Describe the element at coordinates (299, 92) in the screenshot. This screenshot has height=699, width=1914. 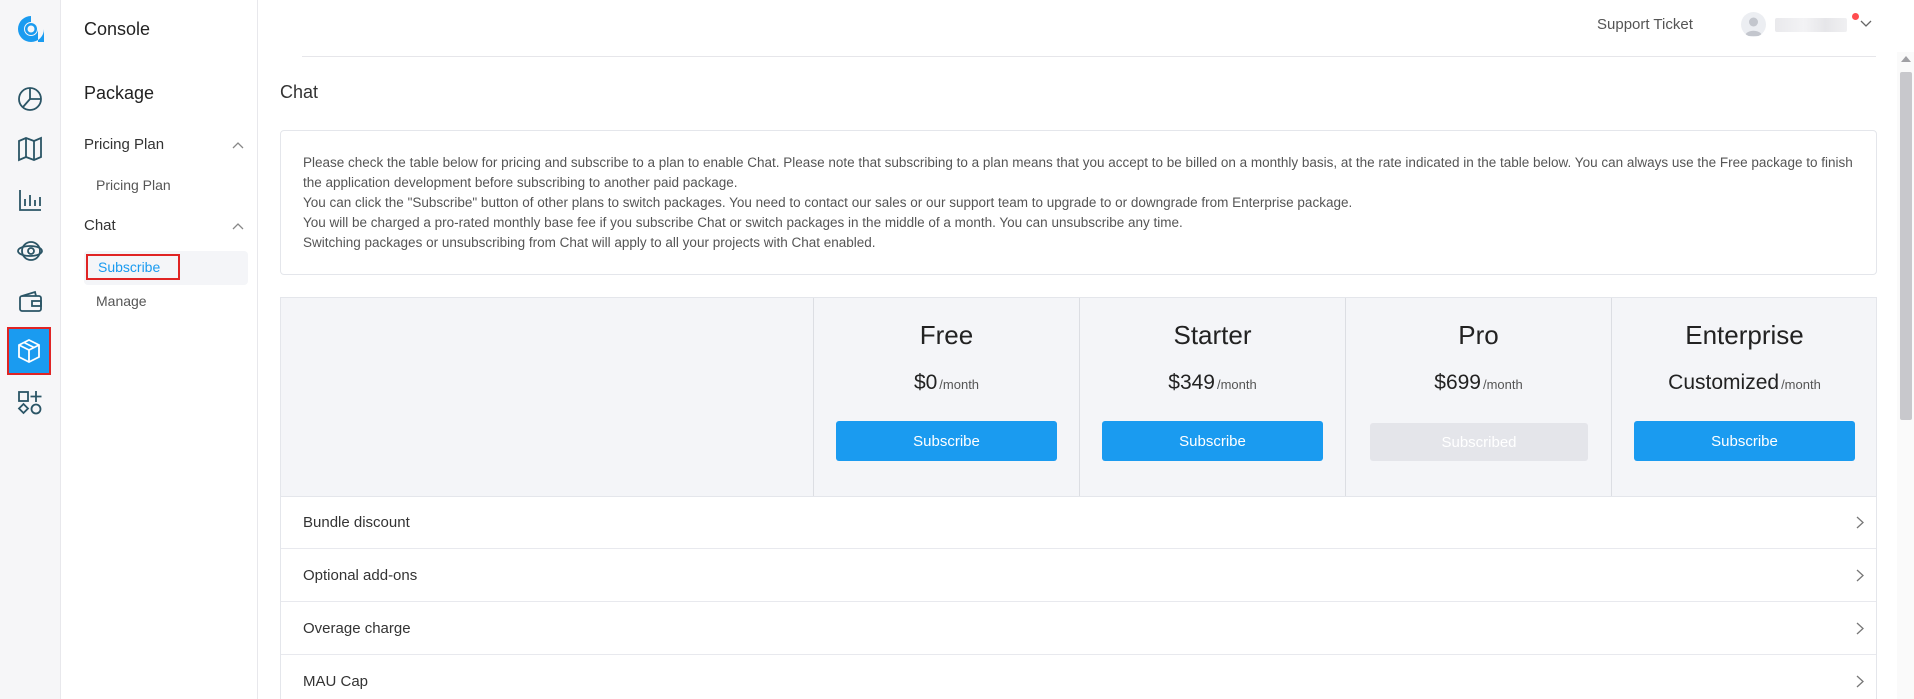
I see `page-title: Chat` at that location.